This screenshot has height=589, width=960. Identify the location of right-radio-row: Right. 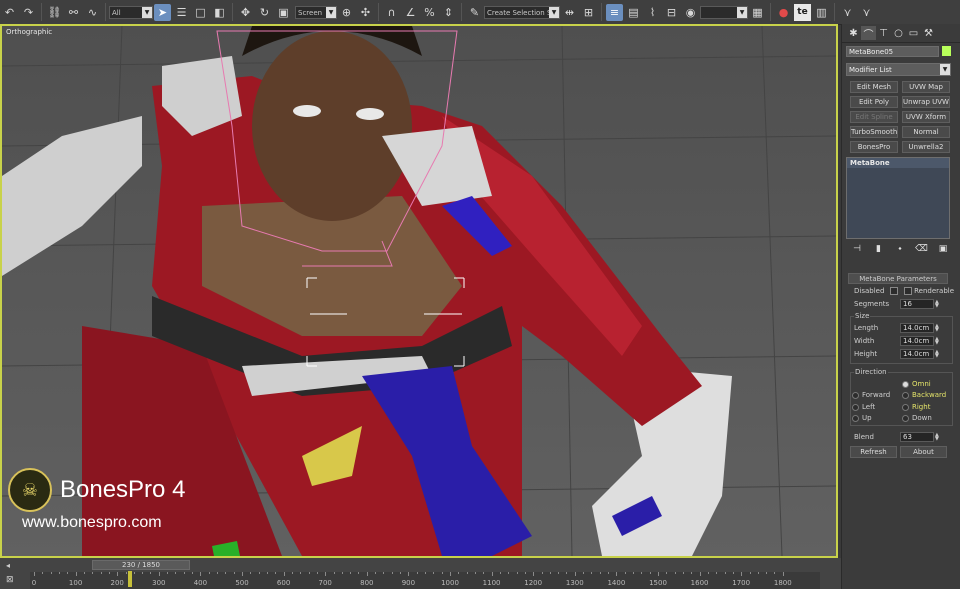
(916, 407).